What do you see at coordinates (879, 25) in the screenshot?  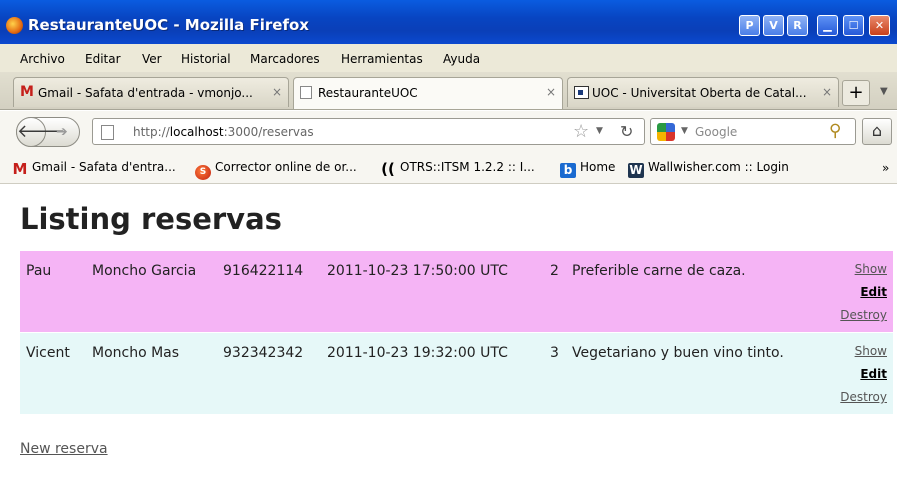 I see `close-window-button: ✕` at bounding box center [879, 25].